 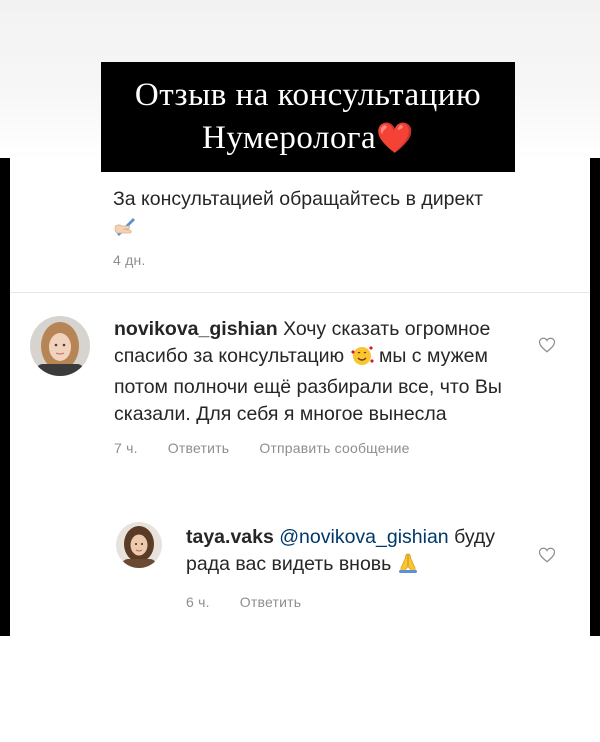 What do you see at coordinates (303, 260) in the screenshot?
I see `caption-meta: 4 дн.` at bounding box center [303, 260].